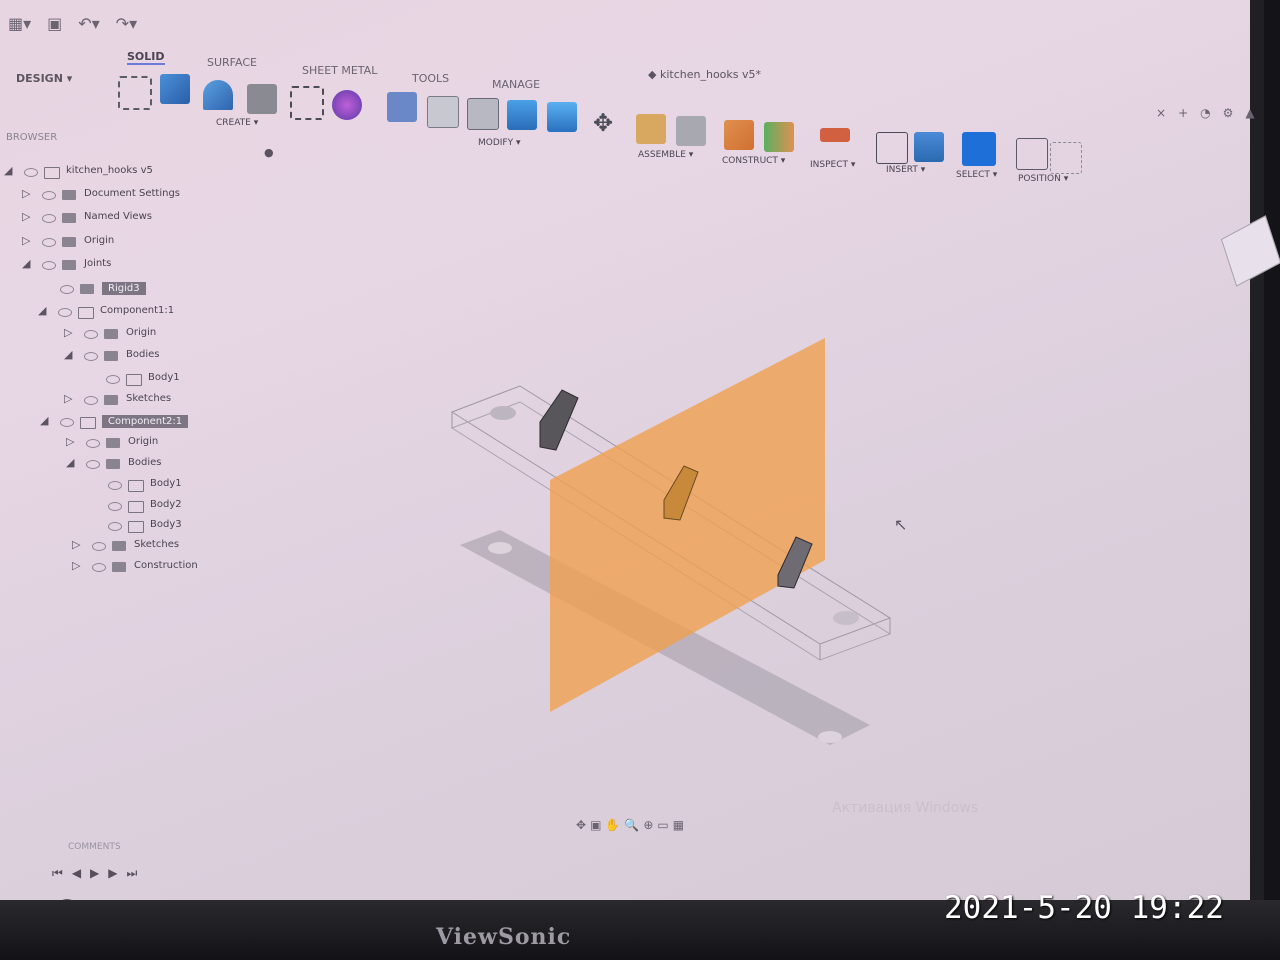 The image size is (1280, 960). I want to click on zoom-window-icon: ⊕, so click(650, 825).